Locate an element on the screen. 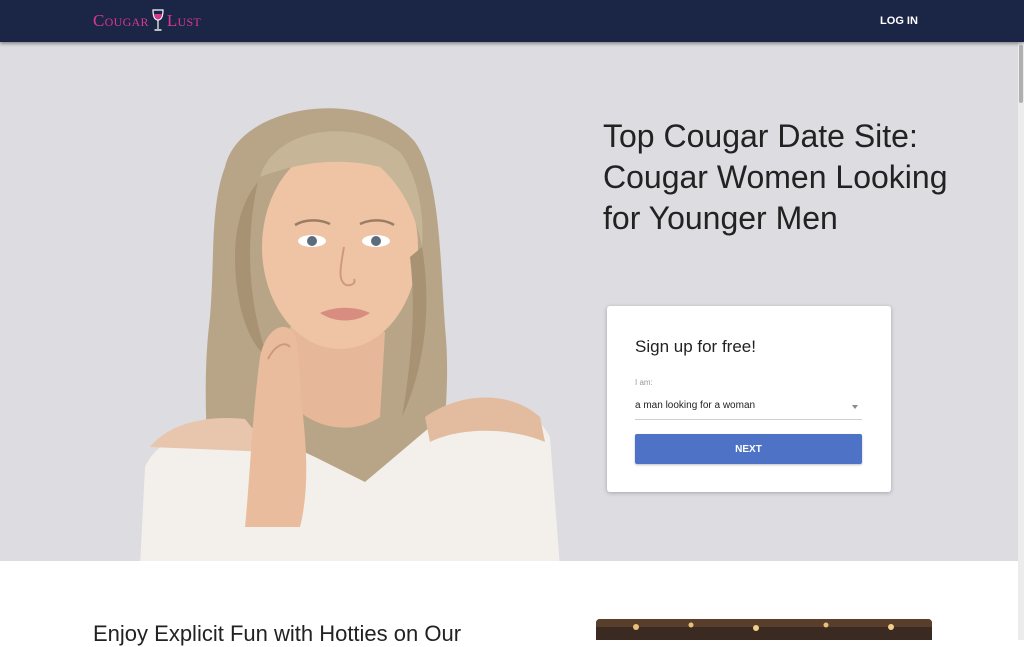 This screenshot has width=1024, height=647. logo-text-right: Lust is located at coordinates (184, 20).